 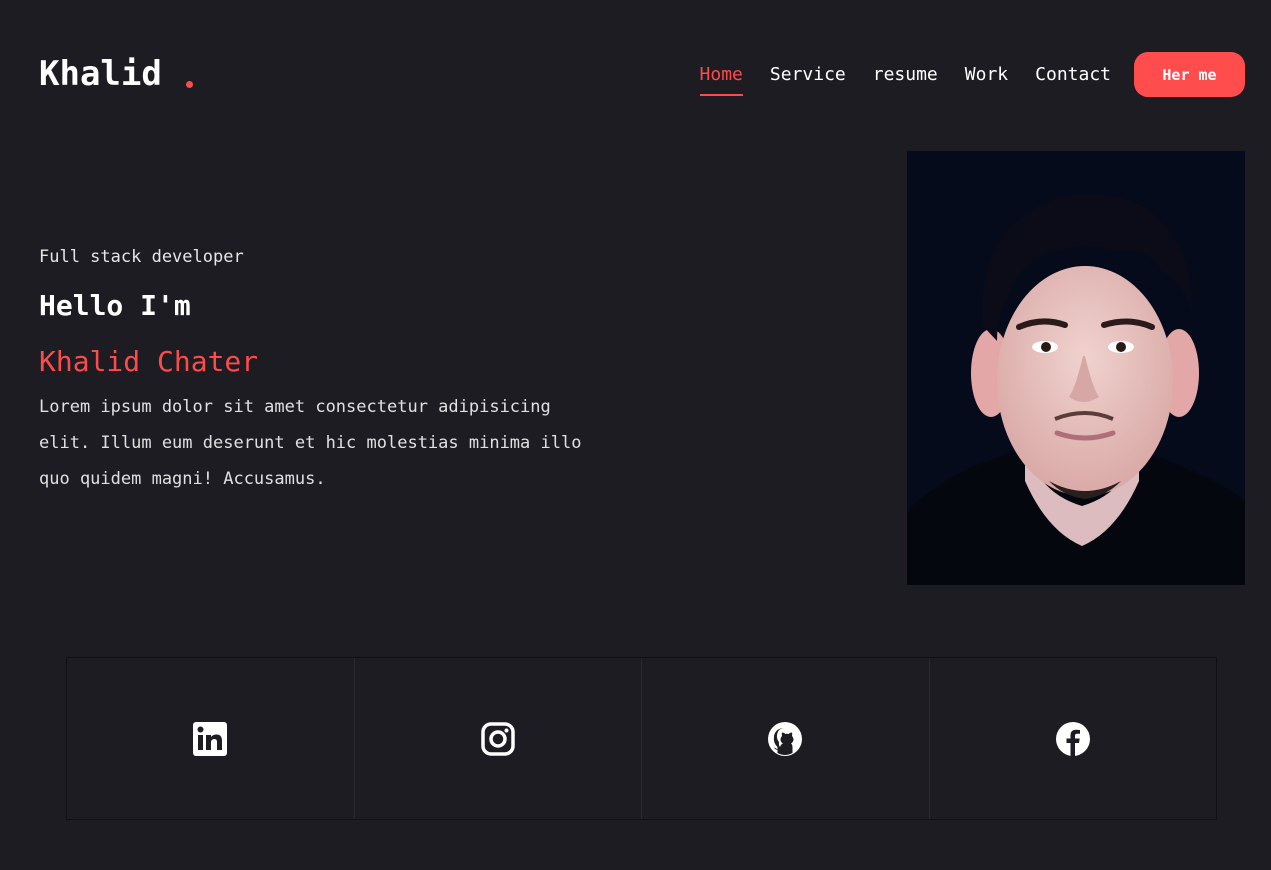 I want to click on main-nav: Home Service resume Work Contact Her me, so click(x=972, y=74).